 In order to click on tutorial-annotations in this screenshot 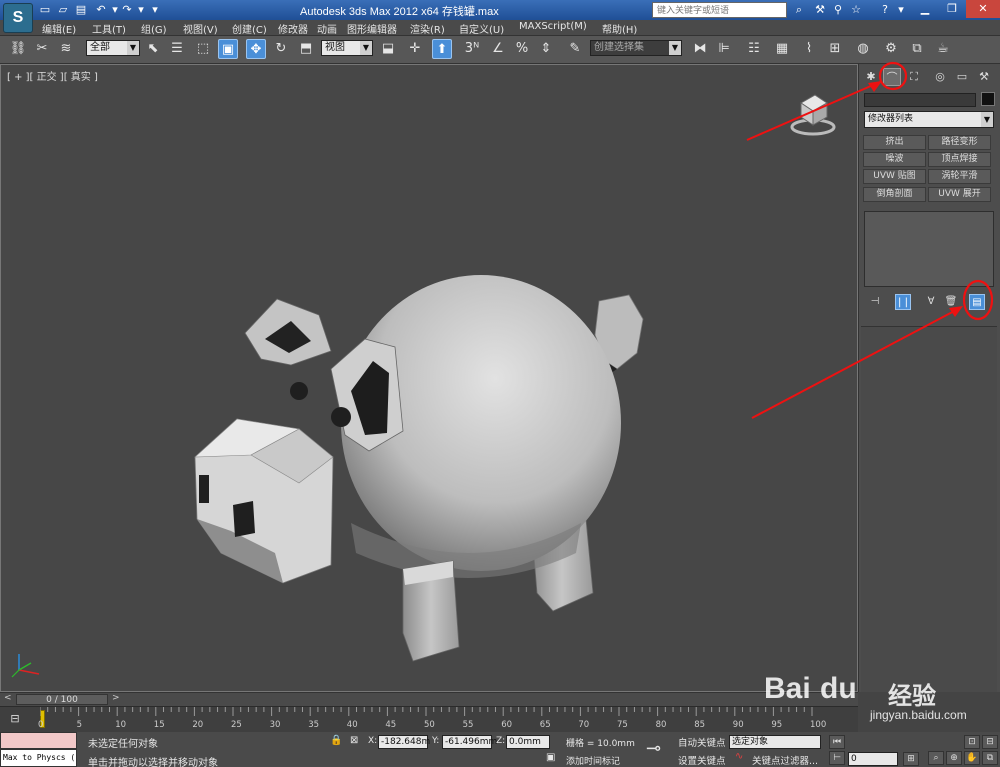, I will do `click(870, 240)`.